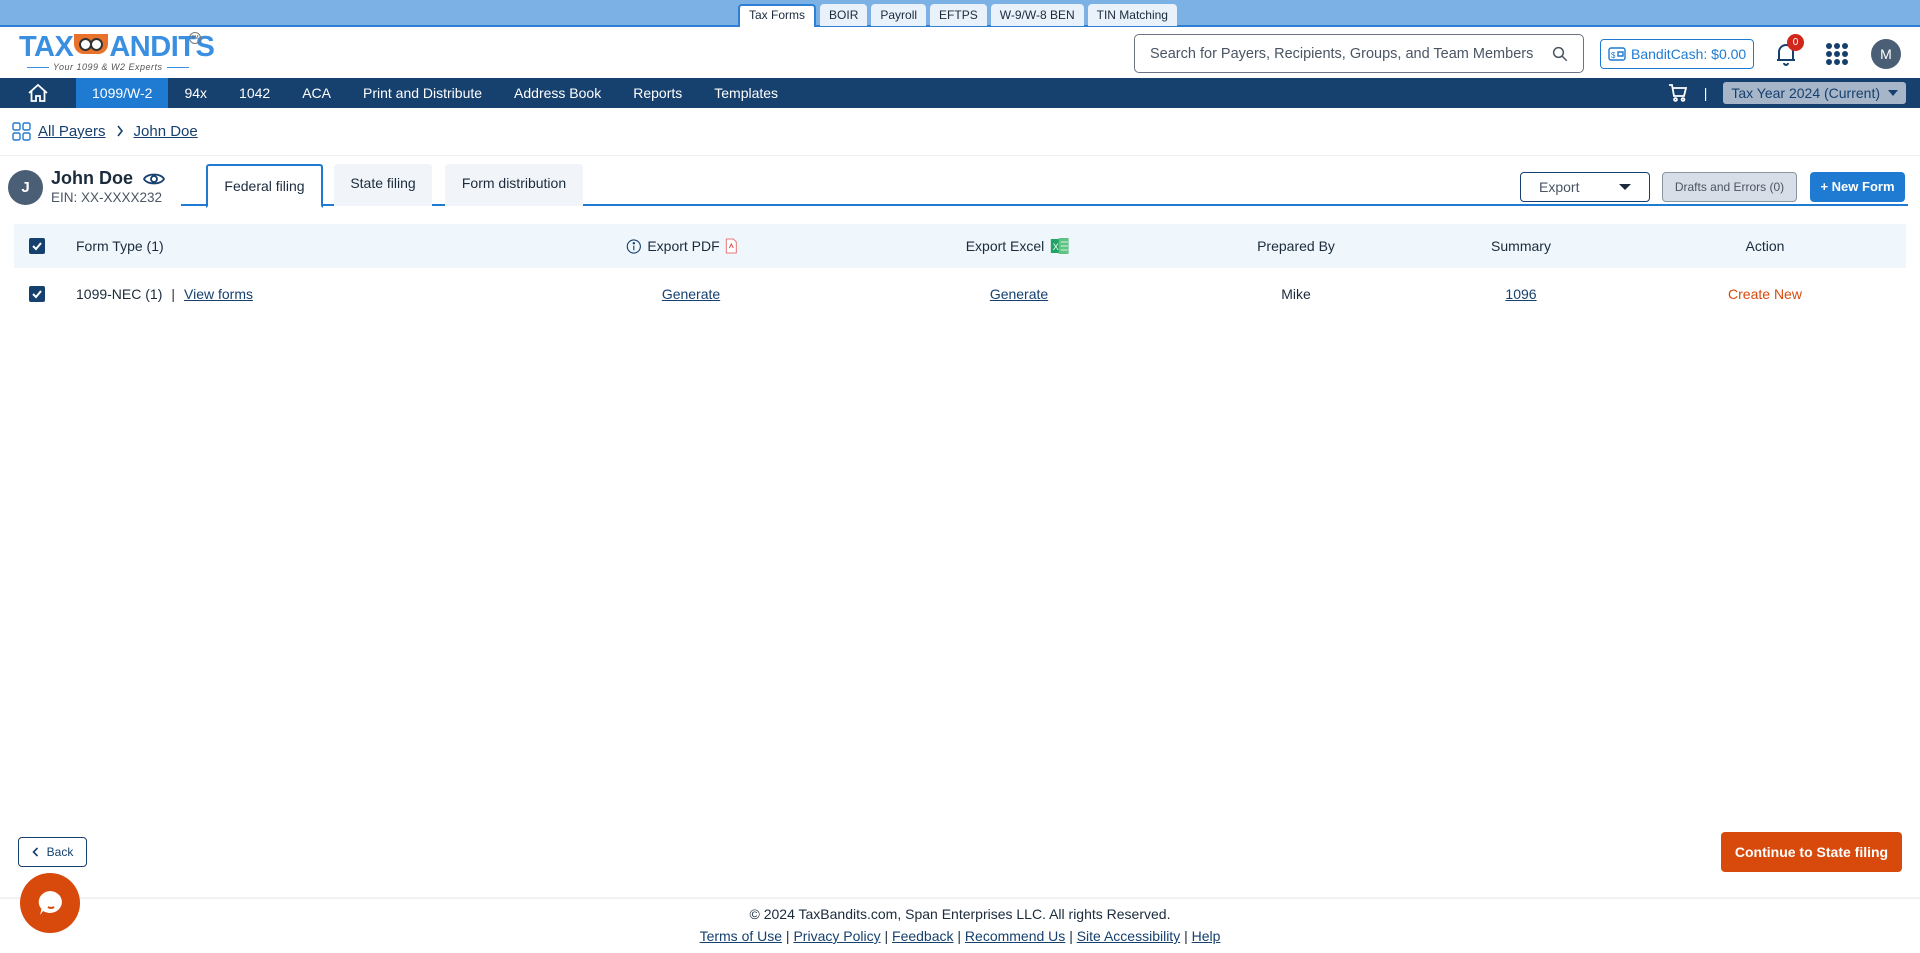 This screenshot has width=1920, height=953. Describe the element at coordinates (22, 131) in the screenshot. I see `grid-view-icon` at that location.